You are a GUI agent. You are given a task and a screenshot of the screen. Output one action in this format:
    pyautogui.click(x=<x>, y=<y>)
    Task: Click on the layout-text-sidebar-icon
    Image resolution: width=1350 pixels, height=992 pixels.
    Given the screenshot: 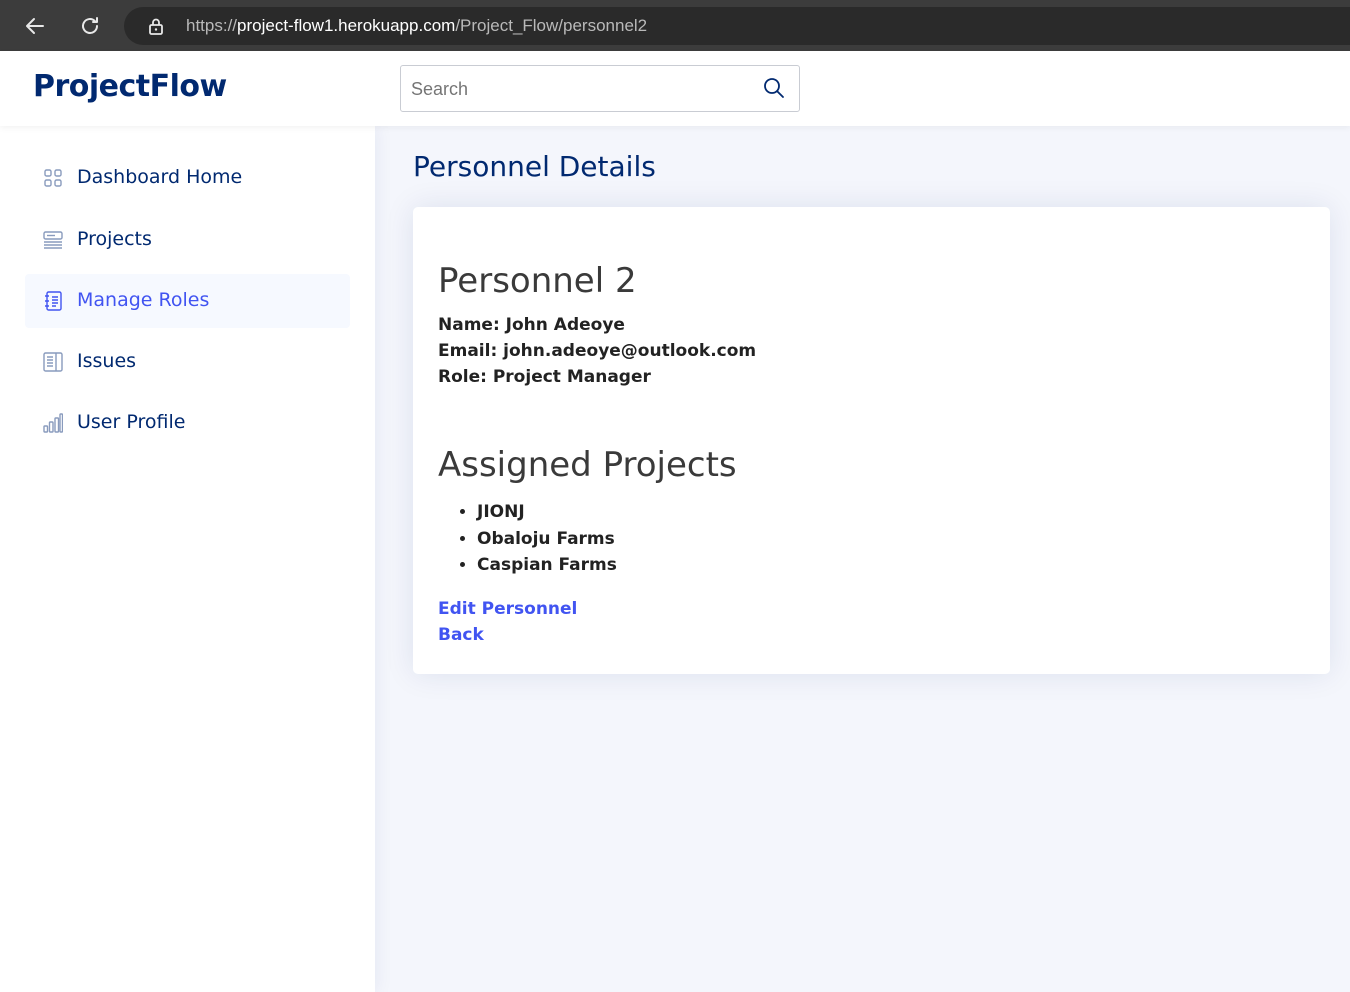 What is the action you would take?
    pyautogui.click(x=53, y=362)
    